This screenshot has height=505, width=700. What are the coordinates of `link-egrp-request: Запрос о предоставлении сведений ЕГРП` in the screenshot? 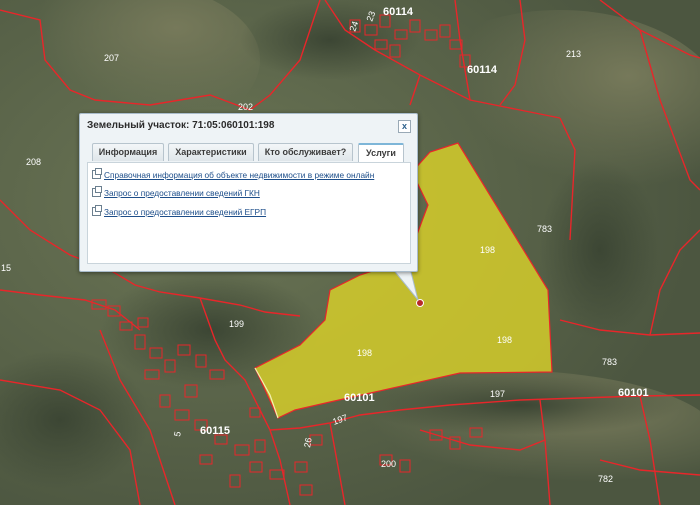 It's located at (179, 211).